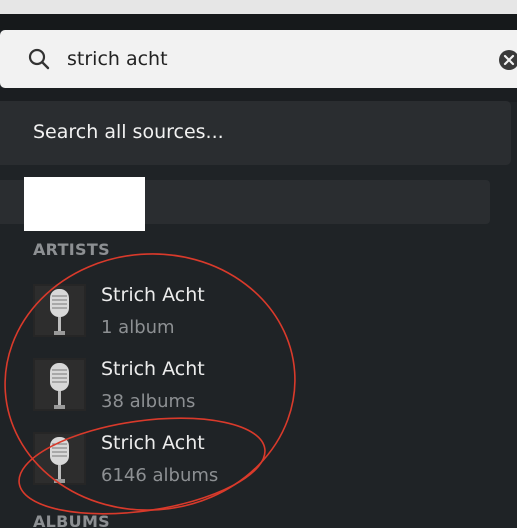  Describe the element at coordinates (258, 7) in the screenshot. I see `top-strip` at that location.